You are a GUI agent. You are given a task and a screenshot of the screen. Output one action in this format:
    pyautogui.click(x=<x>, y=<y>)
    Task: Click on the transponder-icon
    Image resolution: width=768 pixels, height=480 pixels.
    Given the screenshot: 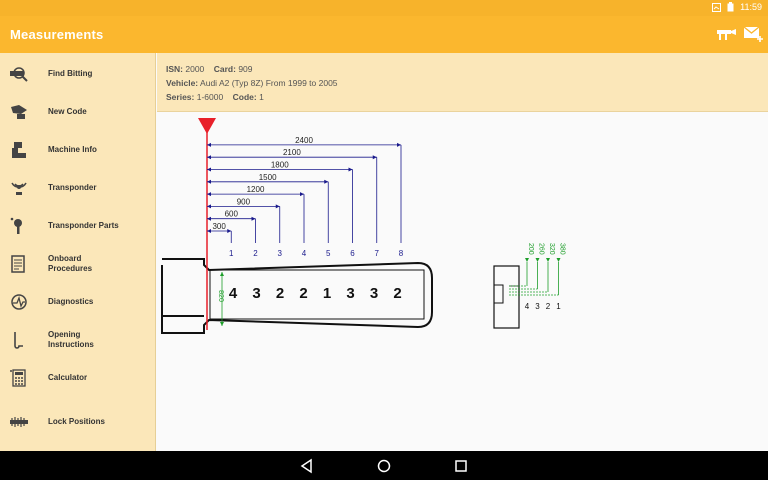 What is the action you would take?
    pyautogui.click(x=19, y=188)
    